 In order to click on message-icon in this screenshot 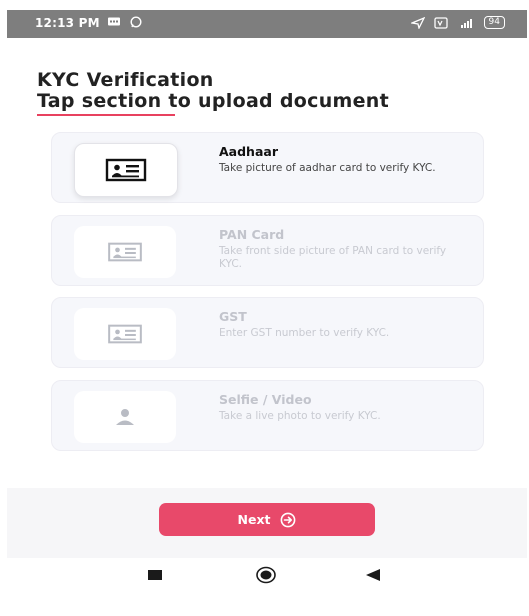, I will do `click(114, 21)`.